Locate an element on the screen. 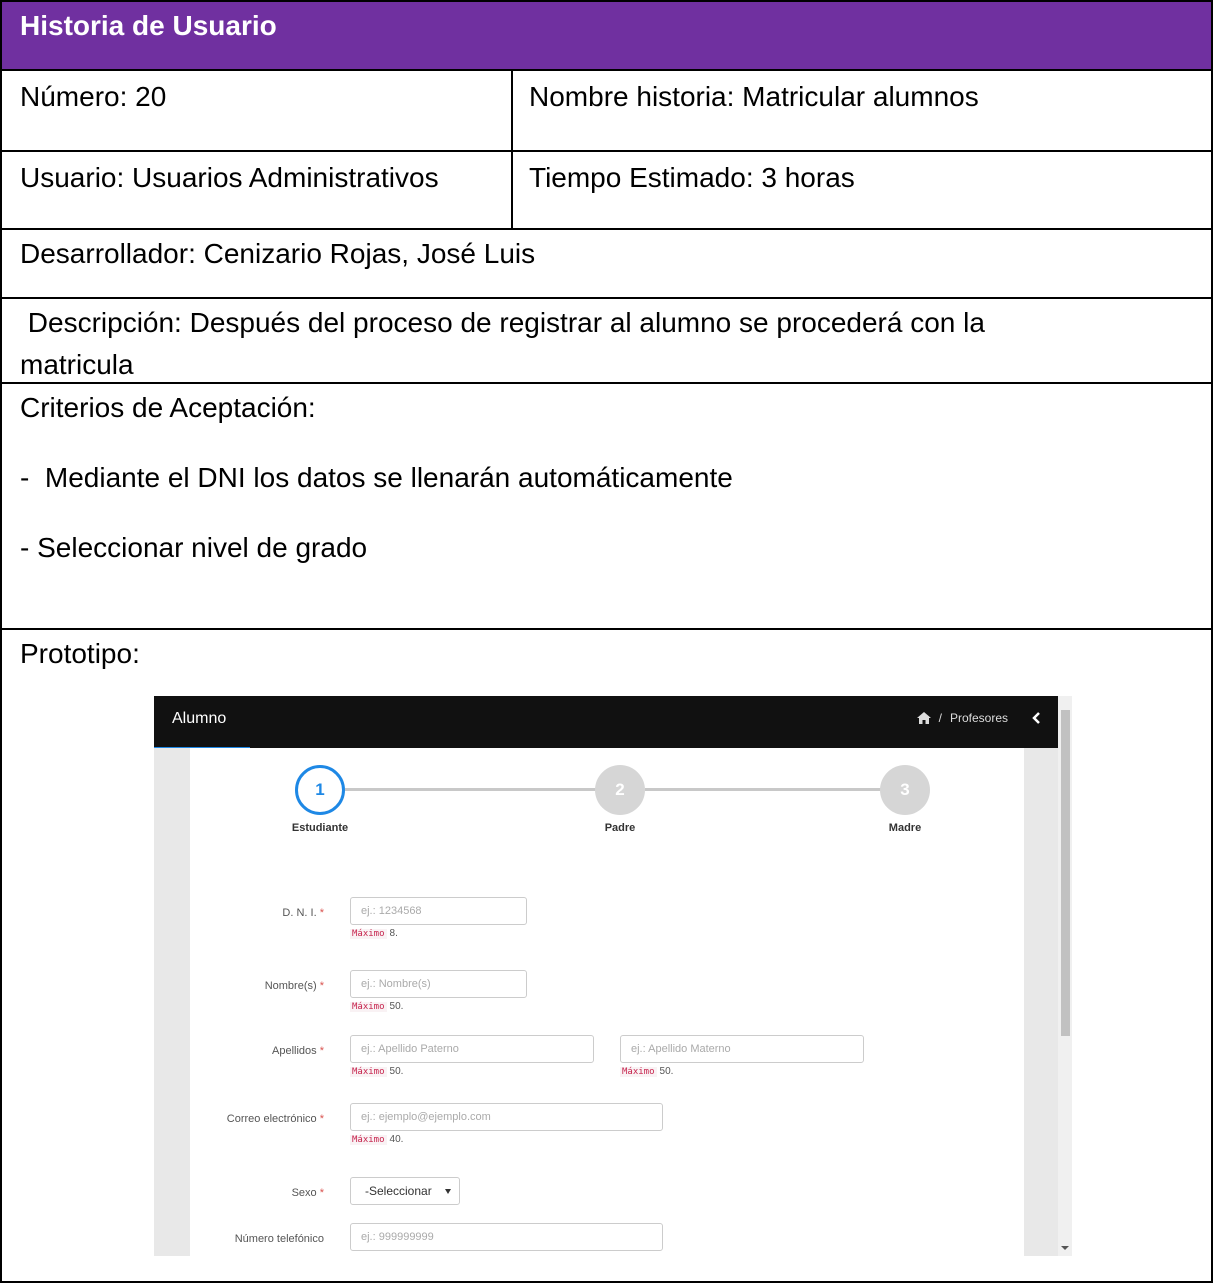 Image resolution: width=1213 pixels, height=1285 pixels. caret-down-icon is located at coordinates (448, 1191).